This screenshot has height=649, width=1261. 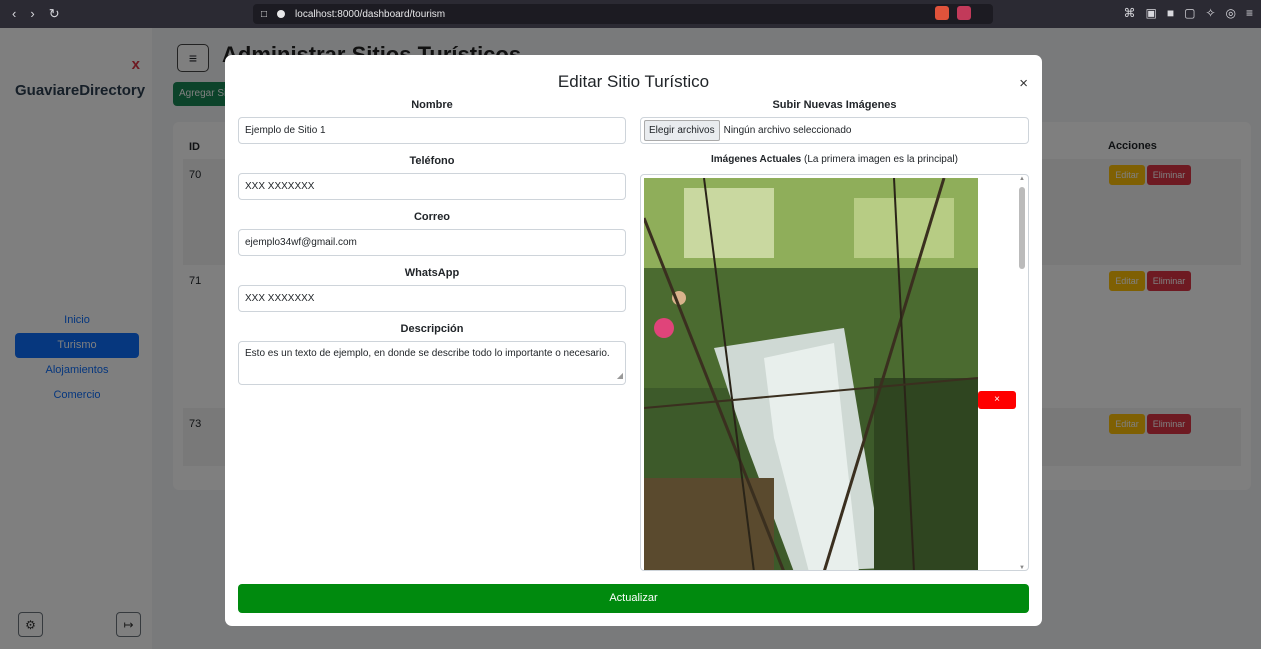 What do you see at coordinates (1022, 372) in the screenshot?
I see `gallery-scrollbar: ▲ ▼` at bounding box center [1022, 372].